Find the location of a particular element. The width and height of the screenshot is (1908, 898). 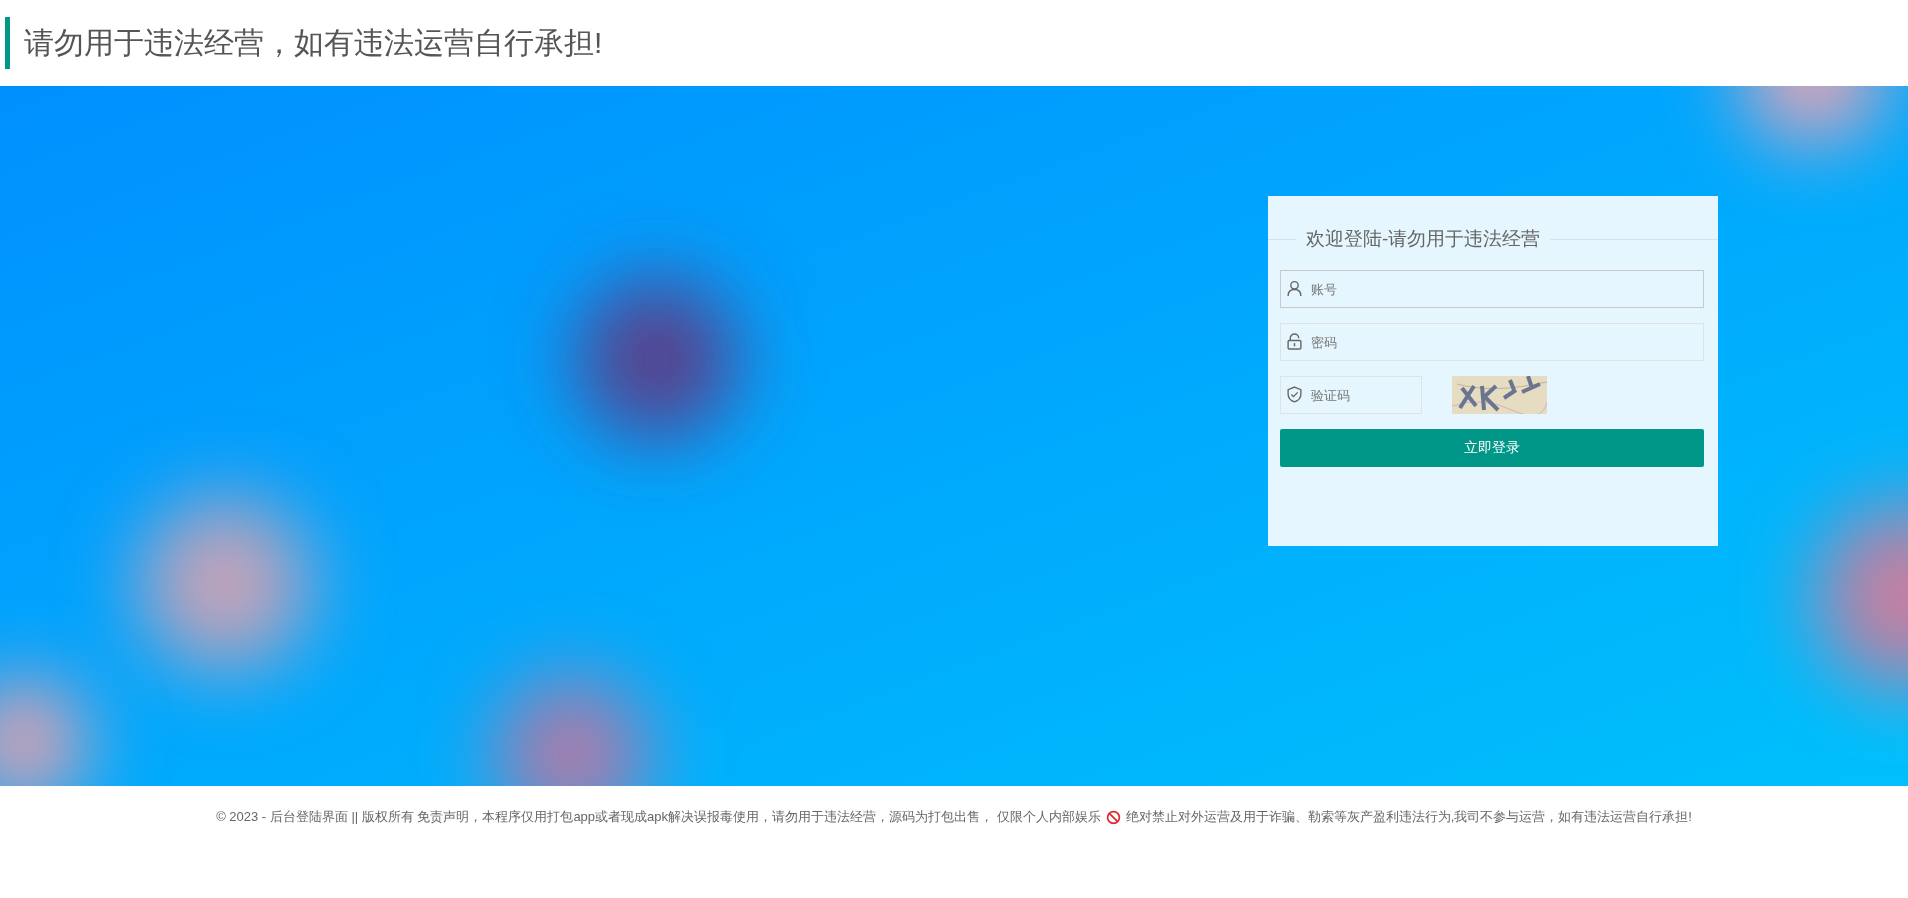

account-field: 账号 is located at coordinates (1492, 289).